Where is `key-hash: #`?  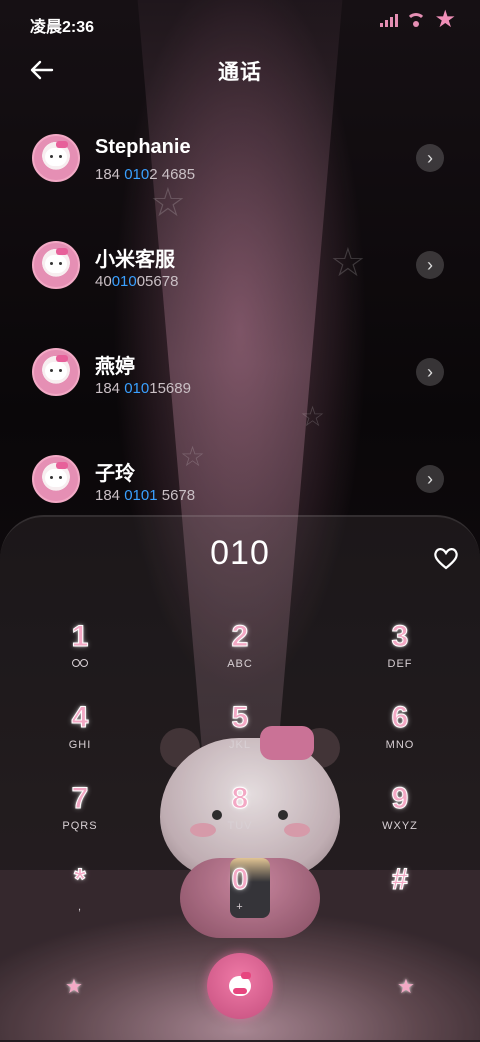 key-hash: # is located at coordinates (400, 898).